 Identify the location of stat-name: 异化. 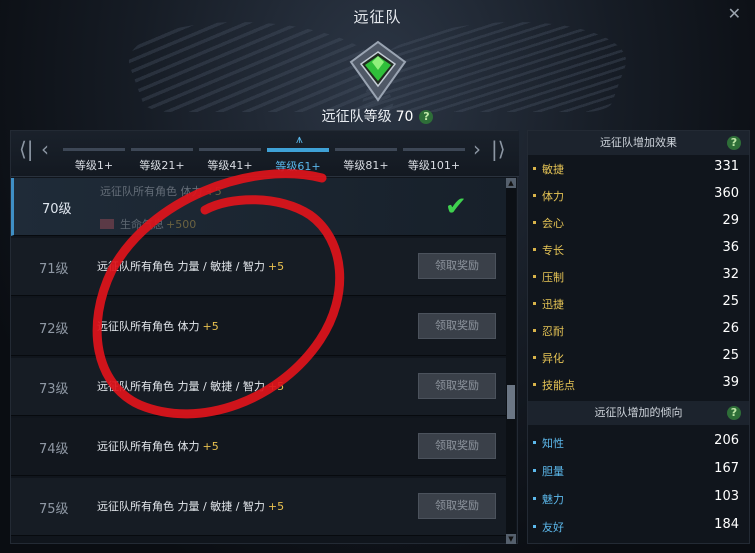
(553, 358).